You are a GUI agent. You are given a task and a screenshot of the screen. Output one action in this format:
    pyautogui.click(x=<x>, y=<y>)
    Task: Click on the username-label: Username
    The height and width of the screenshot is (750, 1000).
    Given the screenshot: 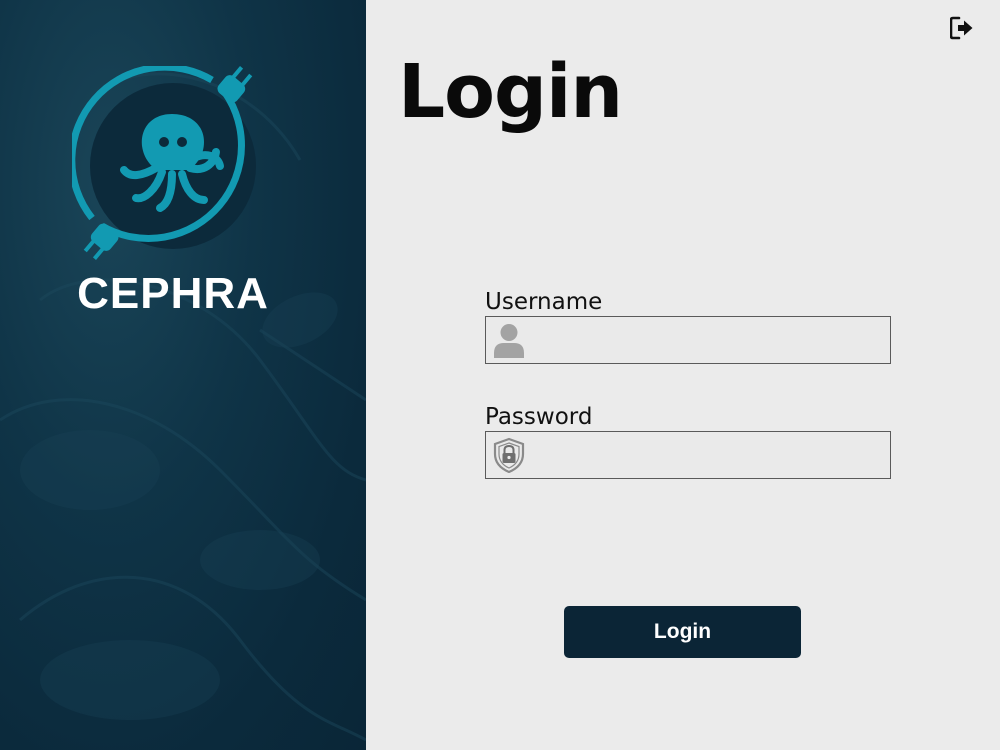 What is the action you would take?
    pyautogui.click(x=544, y=302)
    